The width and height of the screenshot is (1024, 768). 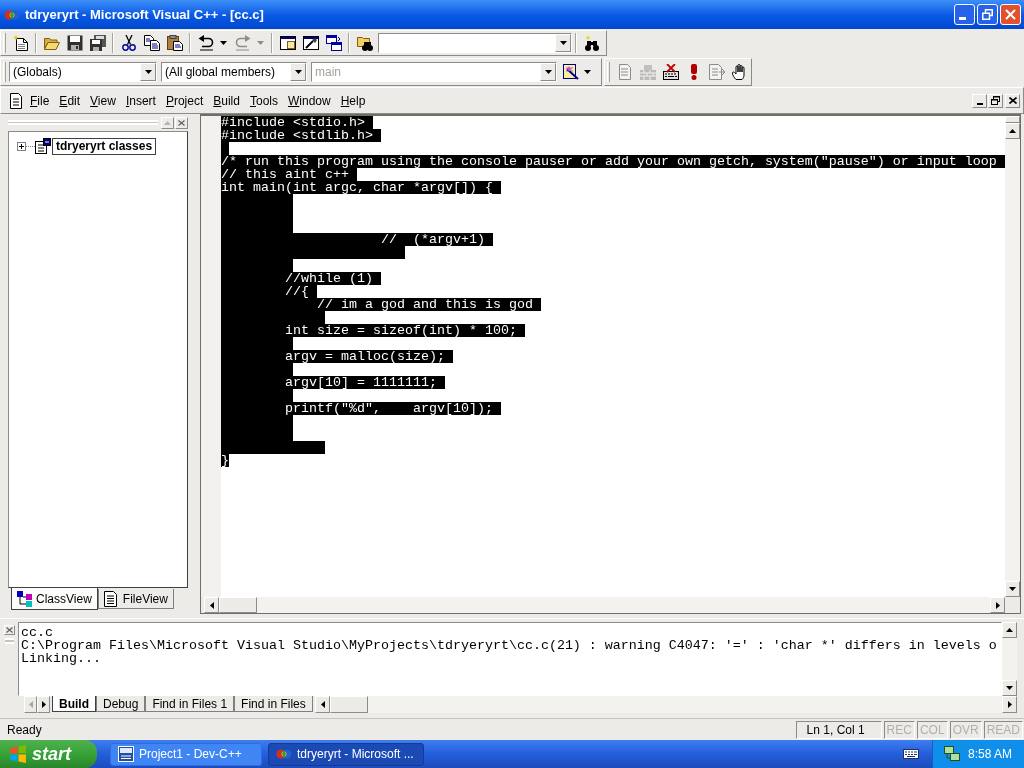 What do you see at coordinates (16, 100) in the screenshot?
I see `document-icon` at bounding box center [16, 100].